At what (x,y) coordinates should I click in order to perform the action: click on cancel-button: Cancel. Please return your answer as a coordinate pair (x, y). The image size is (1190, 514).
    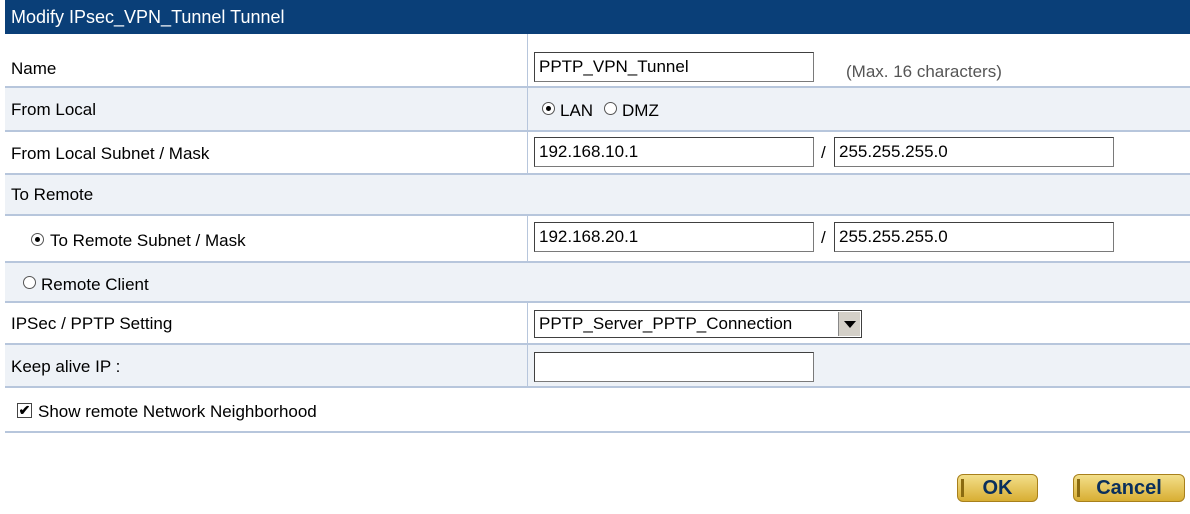
    Looking at the image, I should click on (1129, 488).